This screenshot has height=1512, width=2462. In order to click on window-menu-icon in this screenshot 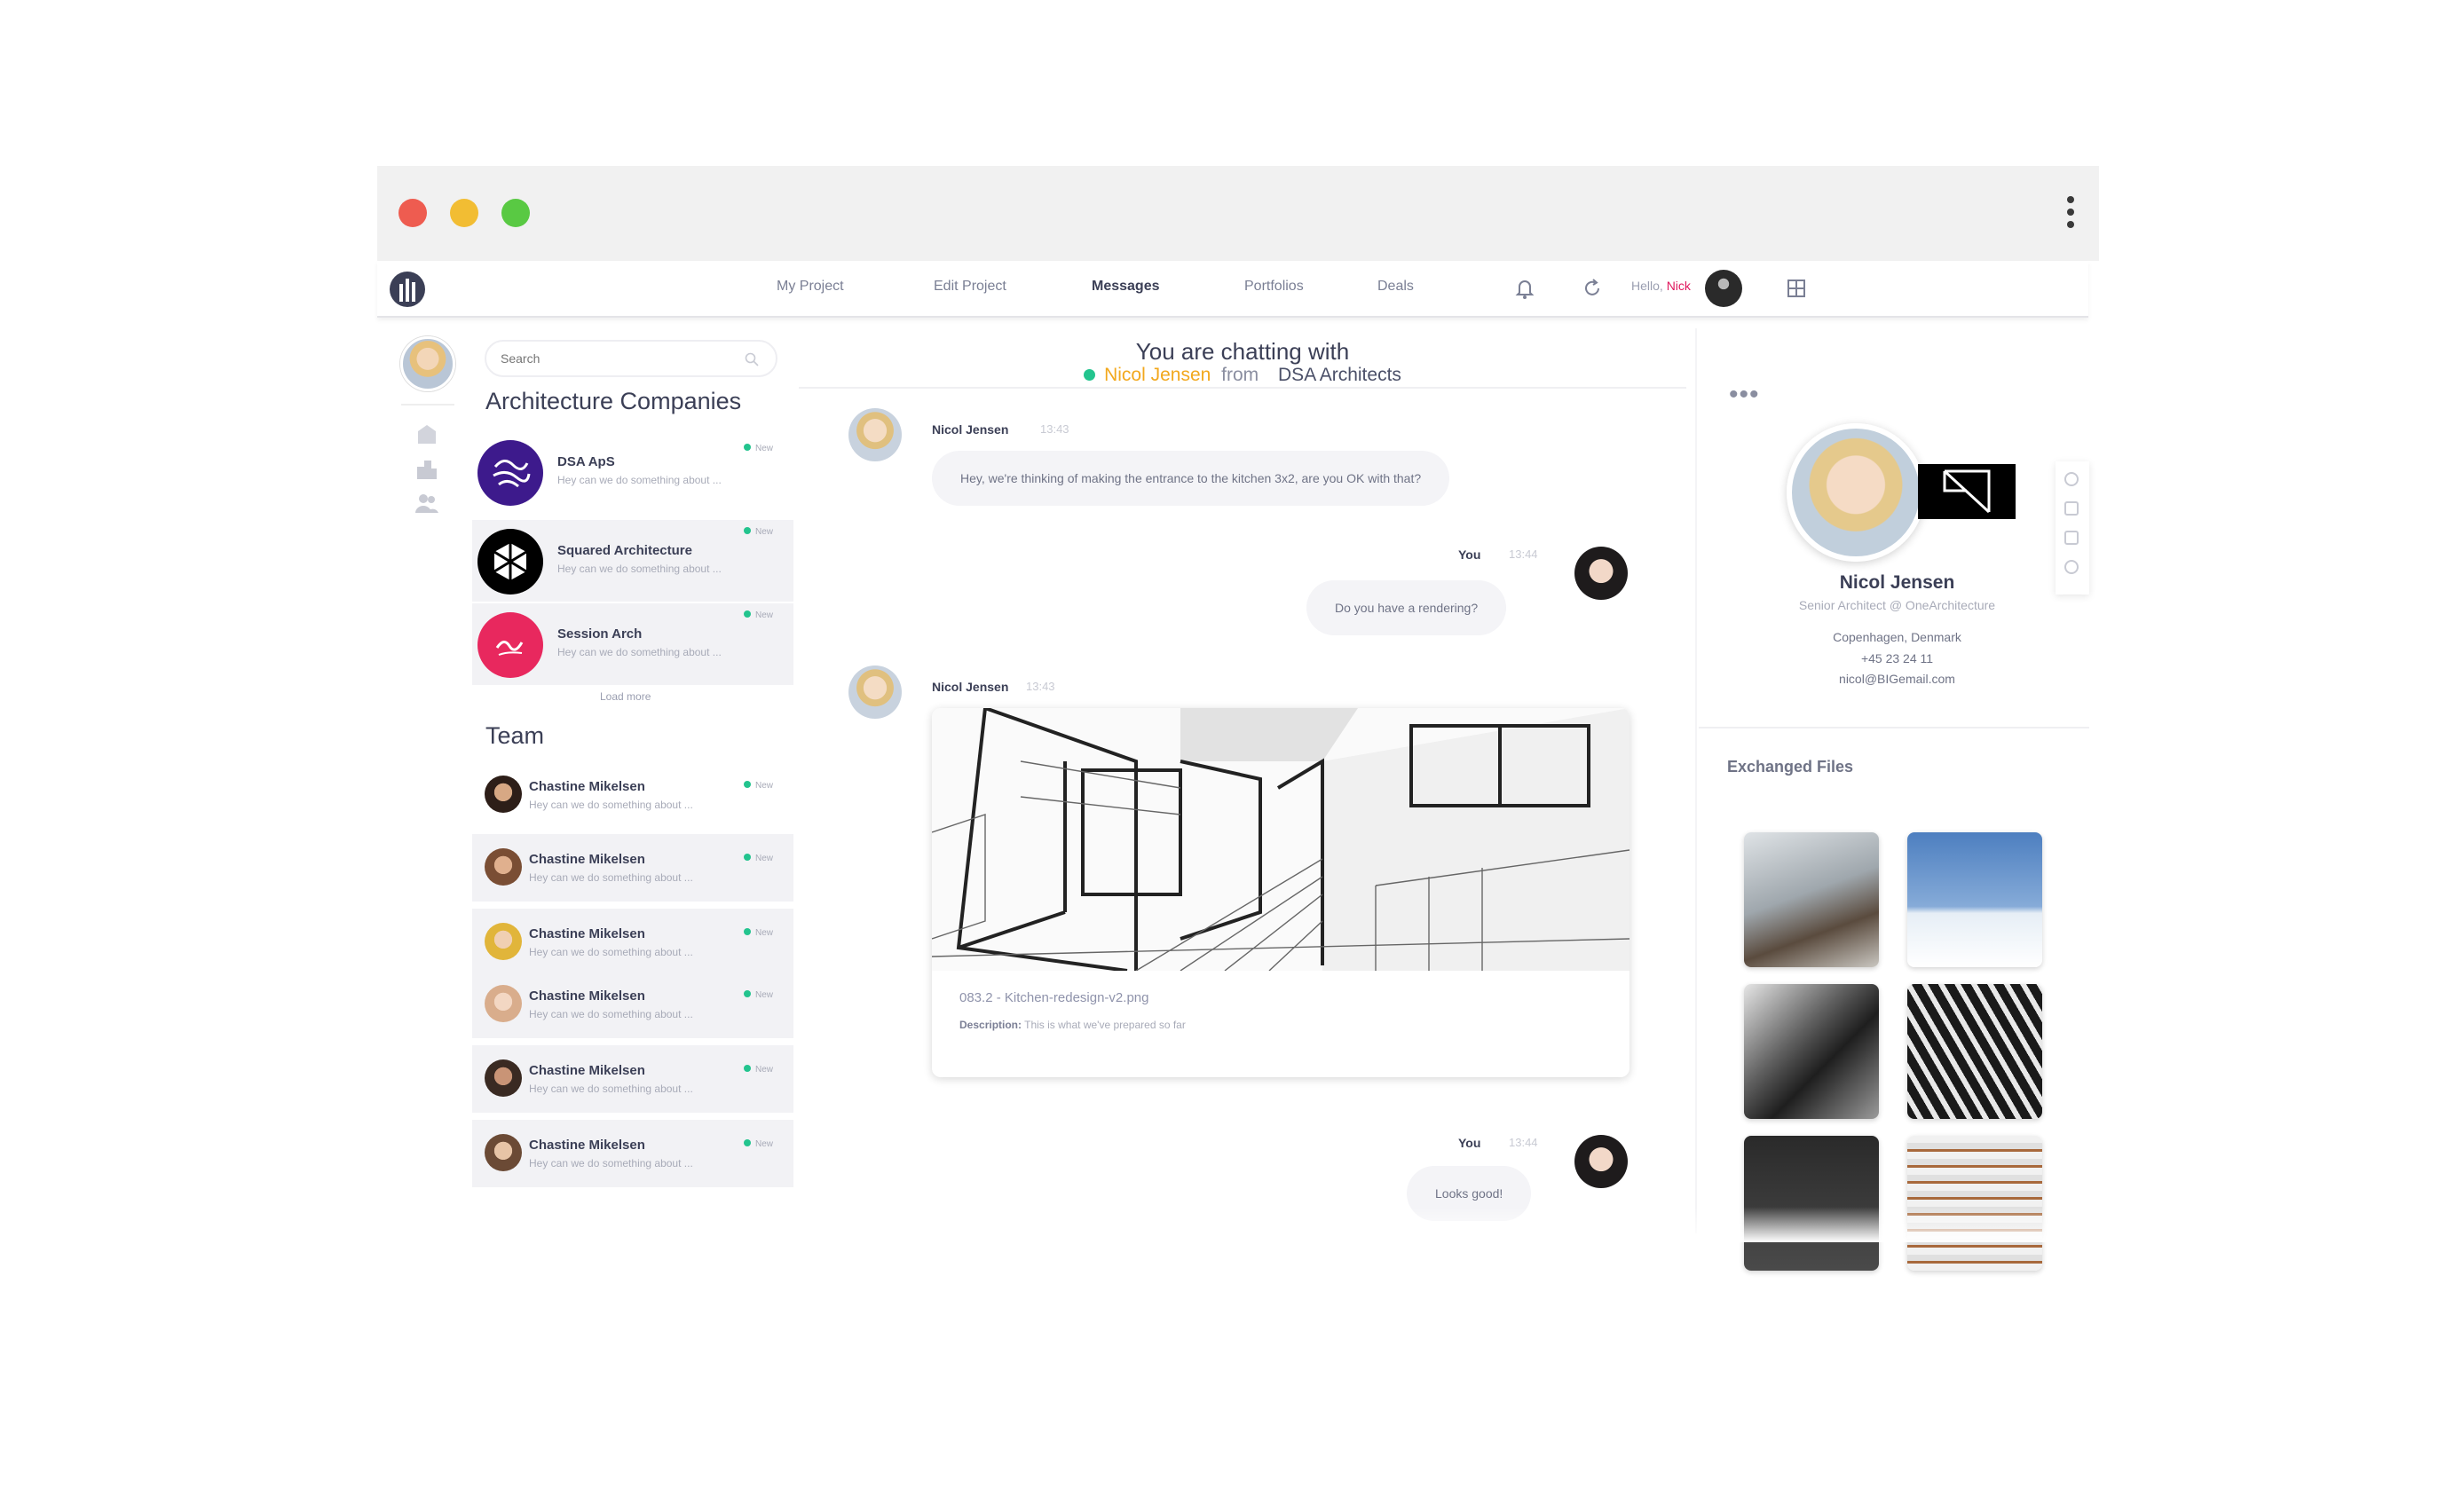, I will do `click(2071, 214)`.